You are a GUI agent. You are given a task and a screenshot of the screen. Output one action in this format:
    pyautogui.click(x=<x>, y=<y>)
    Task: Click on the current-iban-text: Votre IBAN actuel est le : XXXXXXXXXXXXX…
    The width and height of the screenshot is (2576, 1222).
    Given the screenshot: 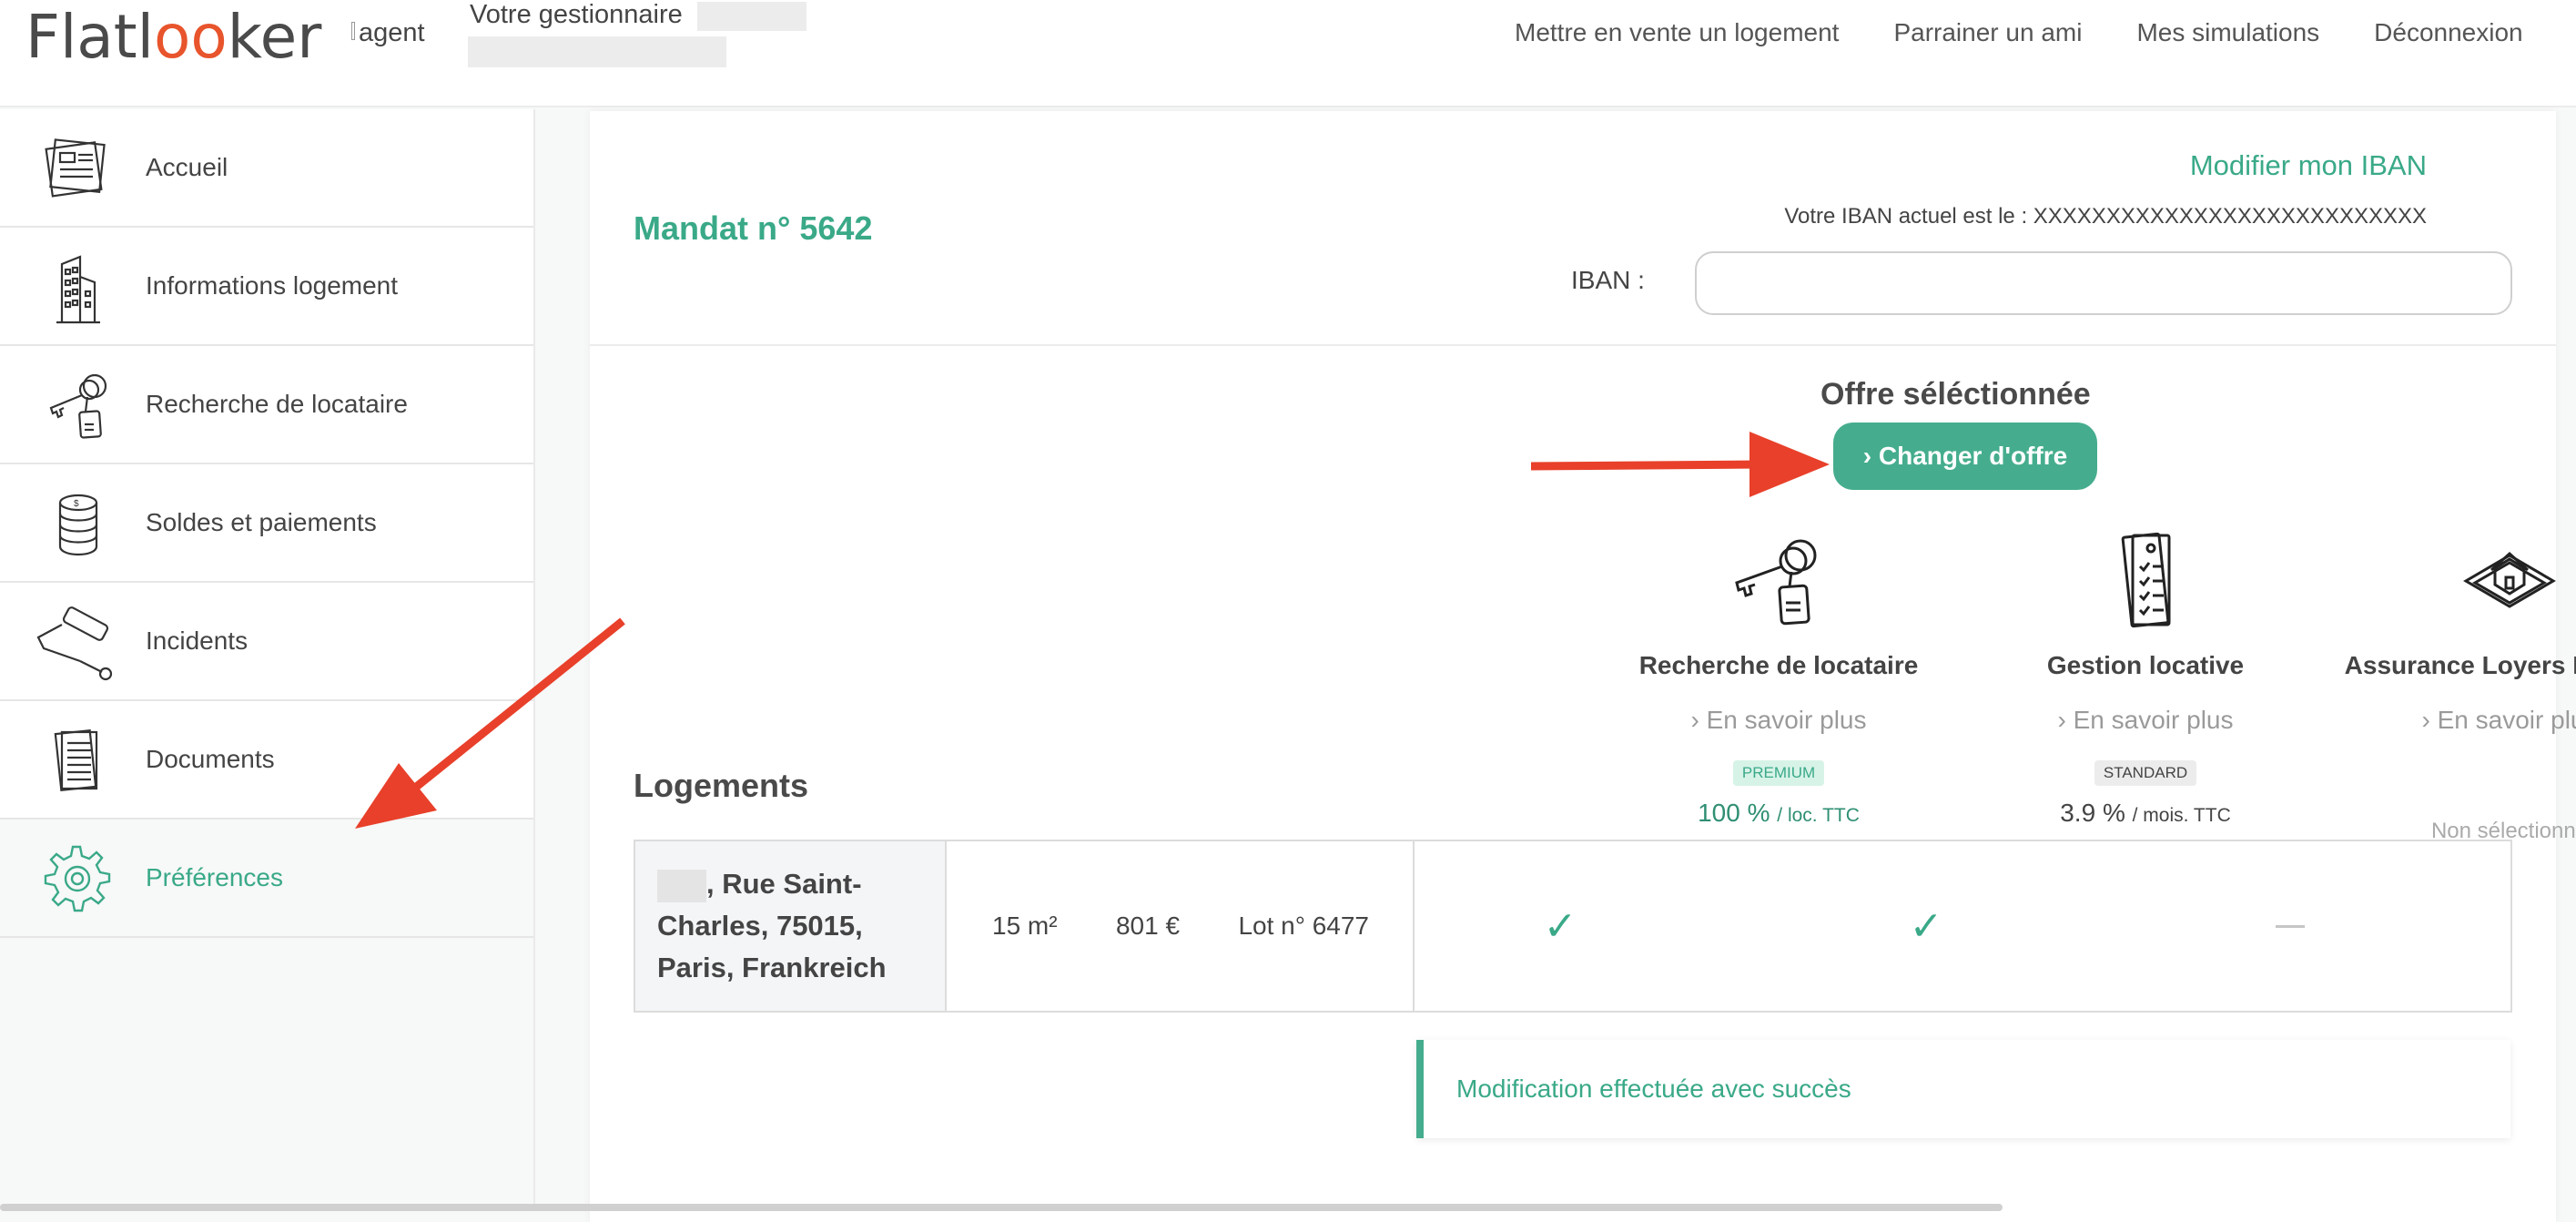 What is the action you would take?
    pyautogui.click(x=2105, y=217)
    